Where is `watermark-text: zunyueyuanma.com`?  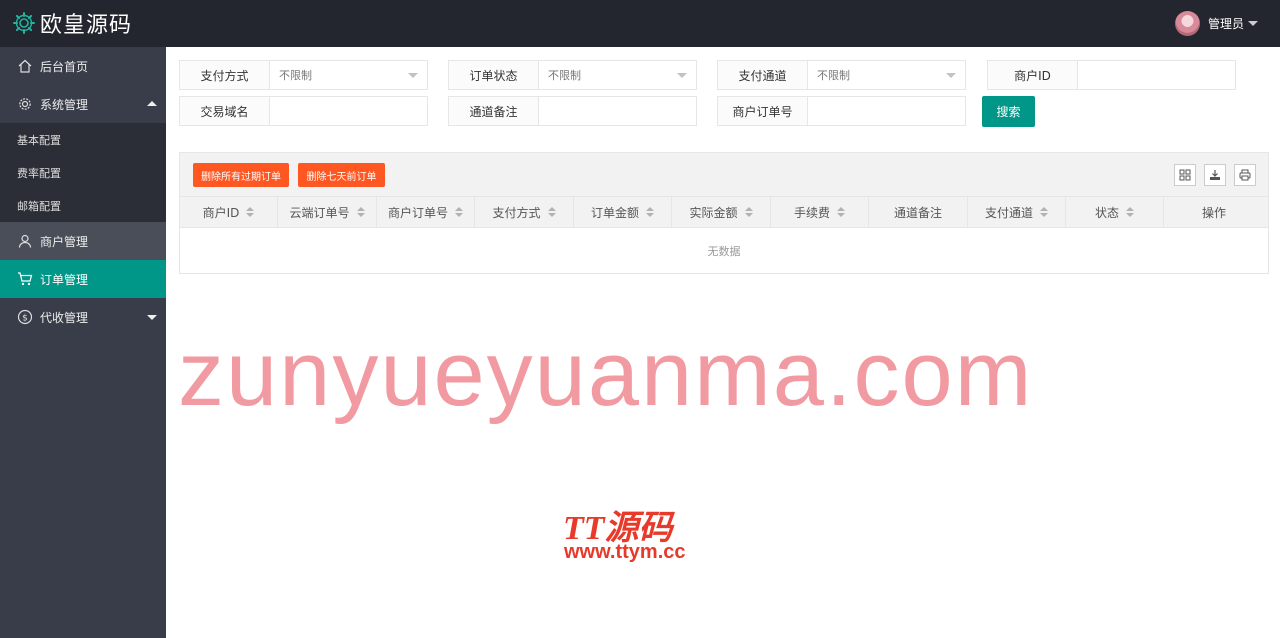
watermark-text: zunyueyuanma.com is located at coordinates (606, 374).